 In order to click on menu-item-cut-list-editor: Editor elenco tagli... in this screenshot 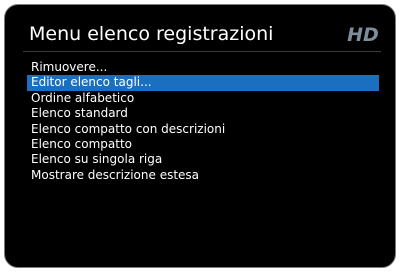, I will do `click(203, 83)`.